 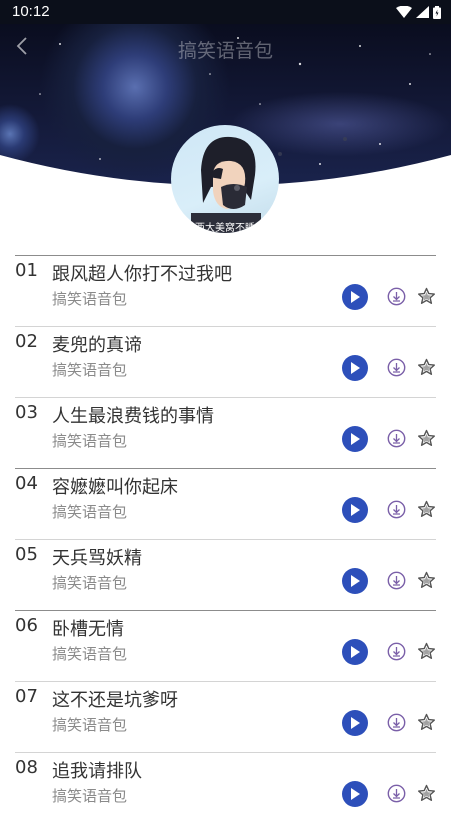 I want to click on battery-icon, so click(x=437, y=12).